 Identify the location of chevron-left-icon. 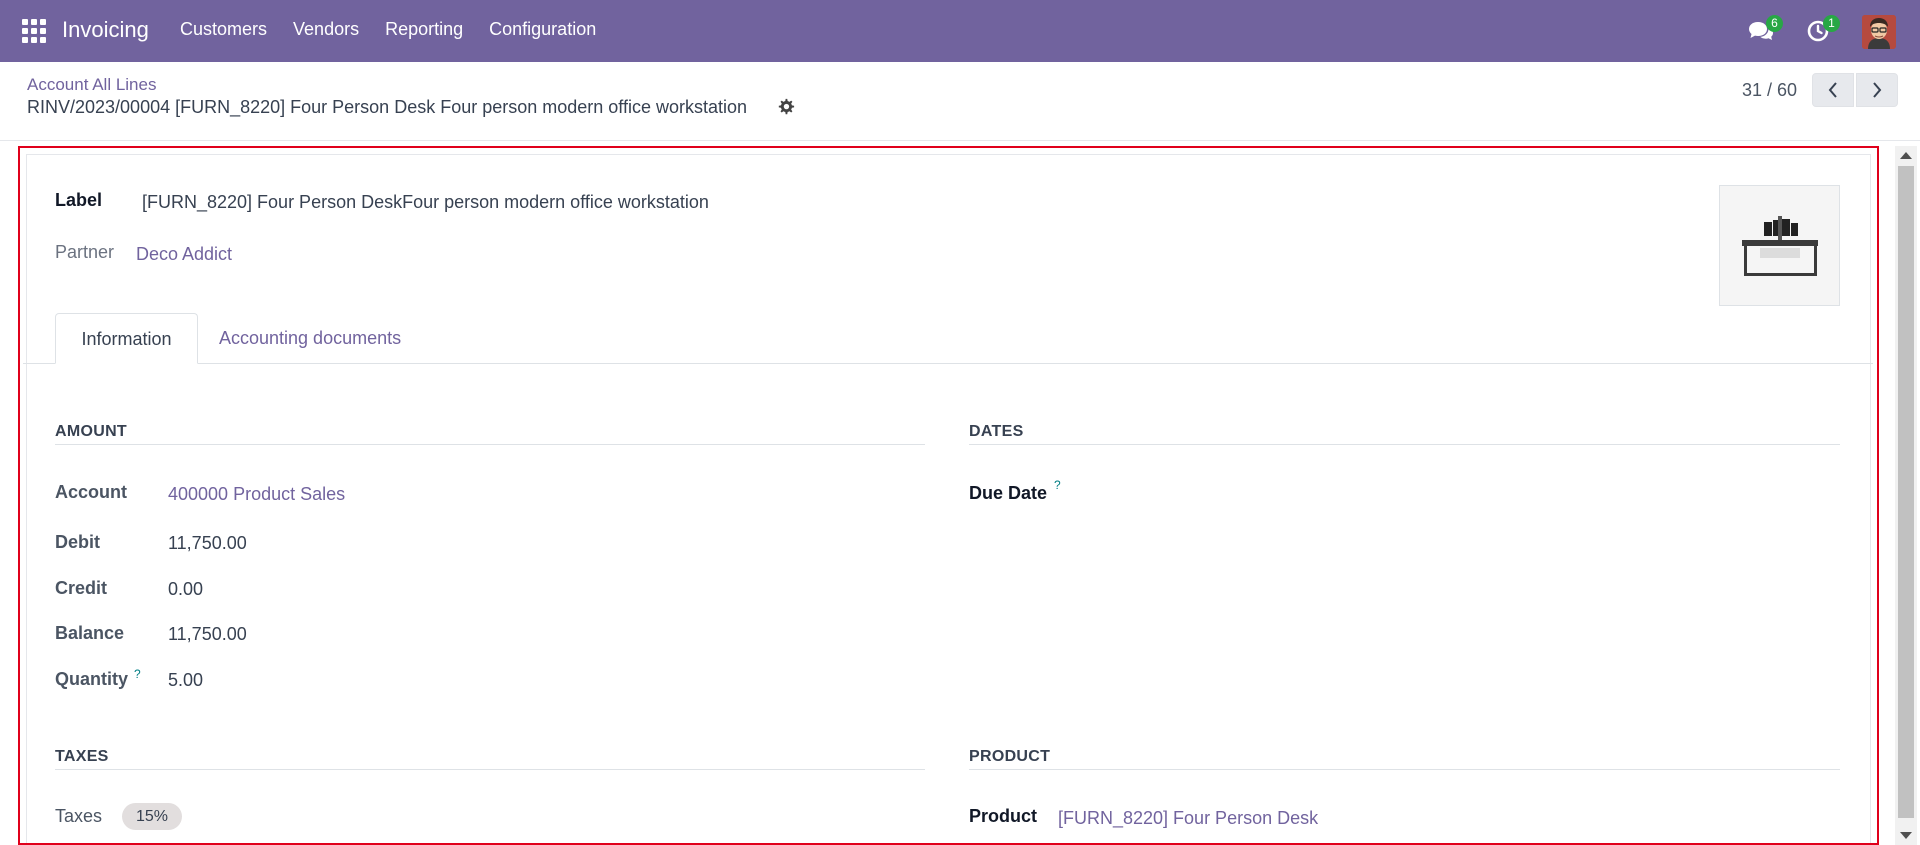
(1832, 90).